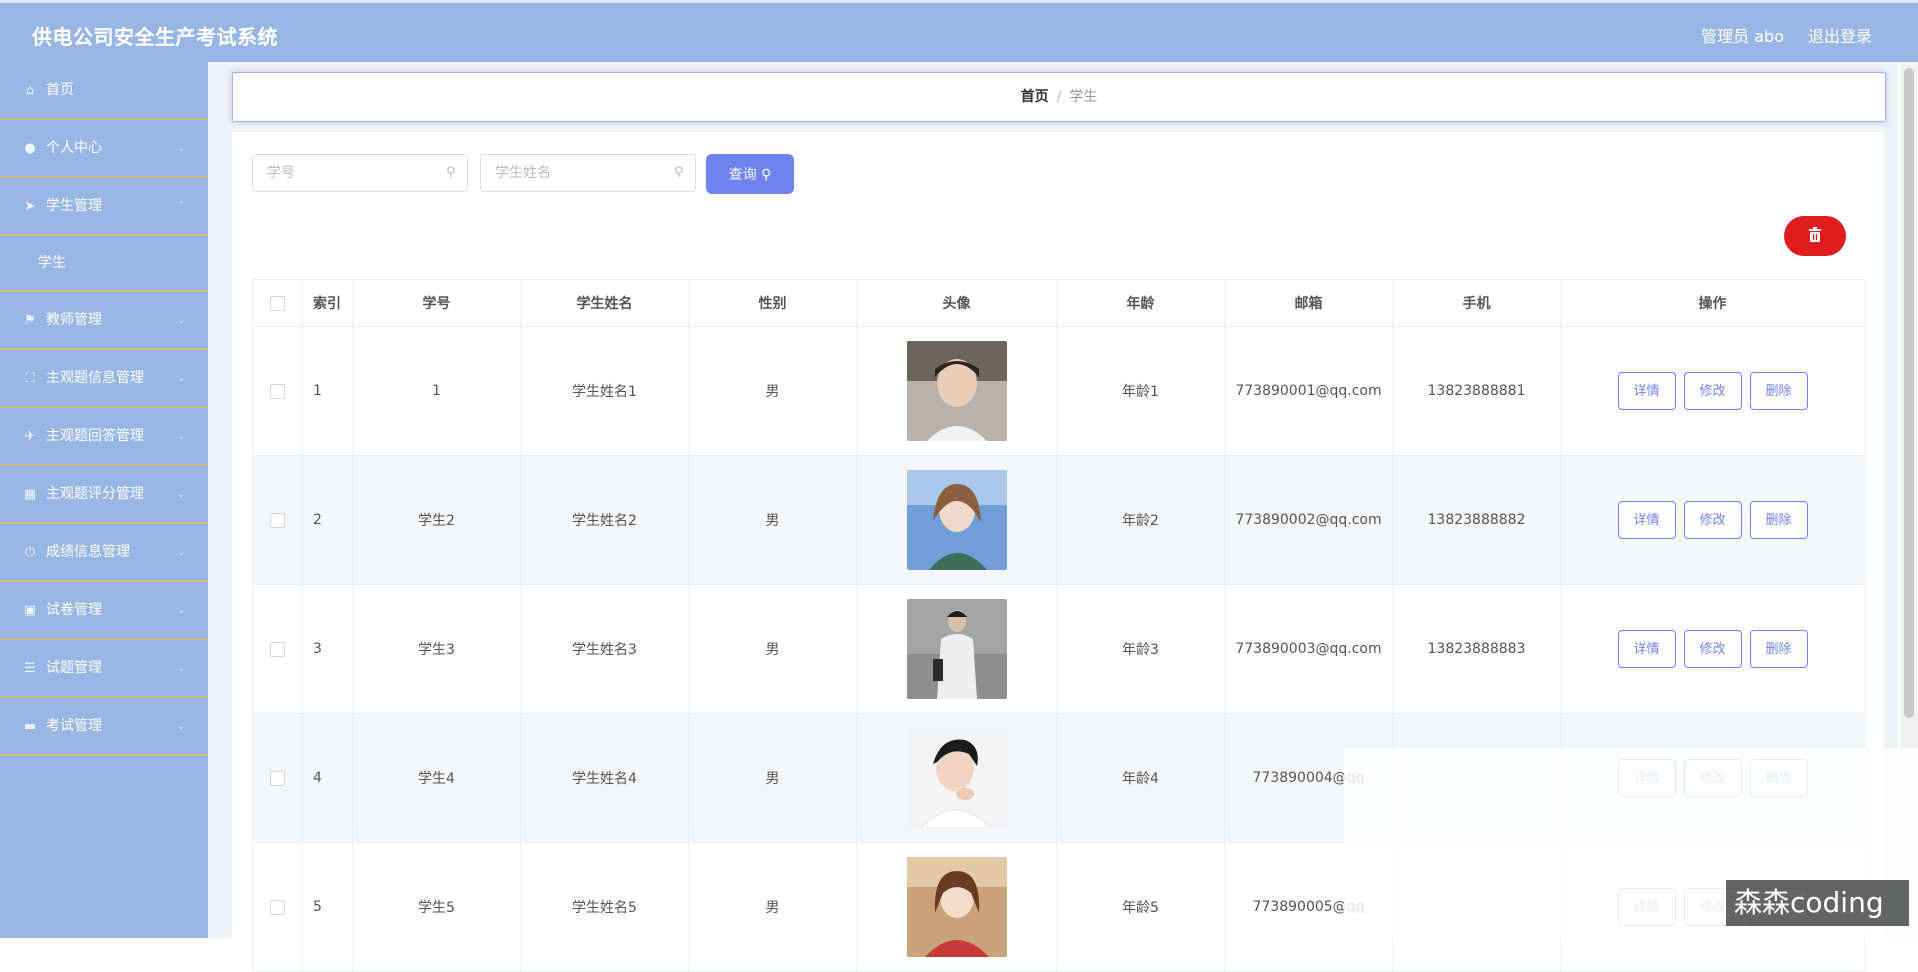 The width and height of the screenshot is (1918, 972). I want to click on sidebar-item-label: 试卷管理, so click(74, 610).